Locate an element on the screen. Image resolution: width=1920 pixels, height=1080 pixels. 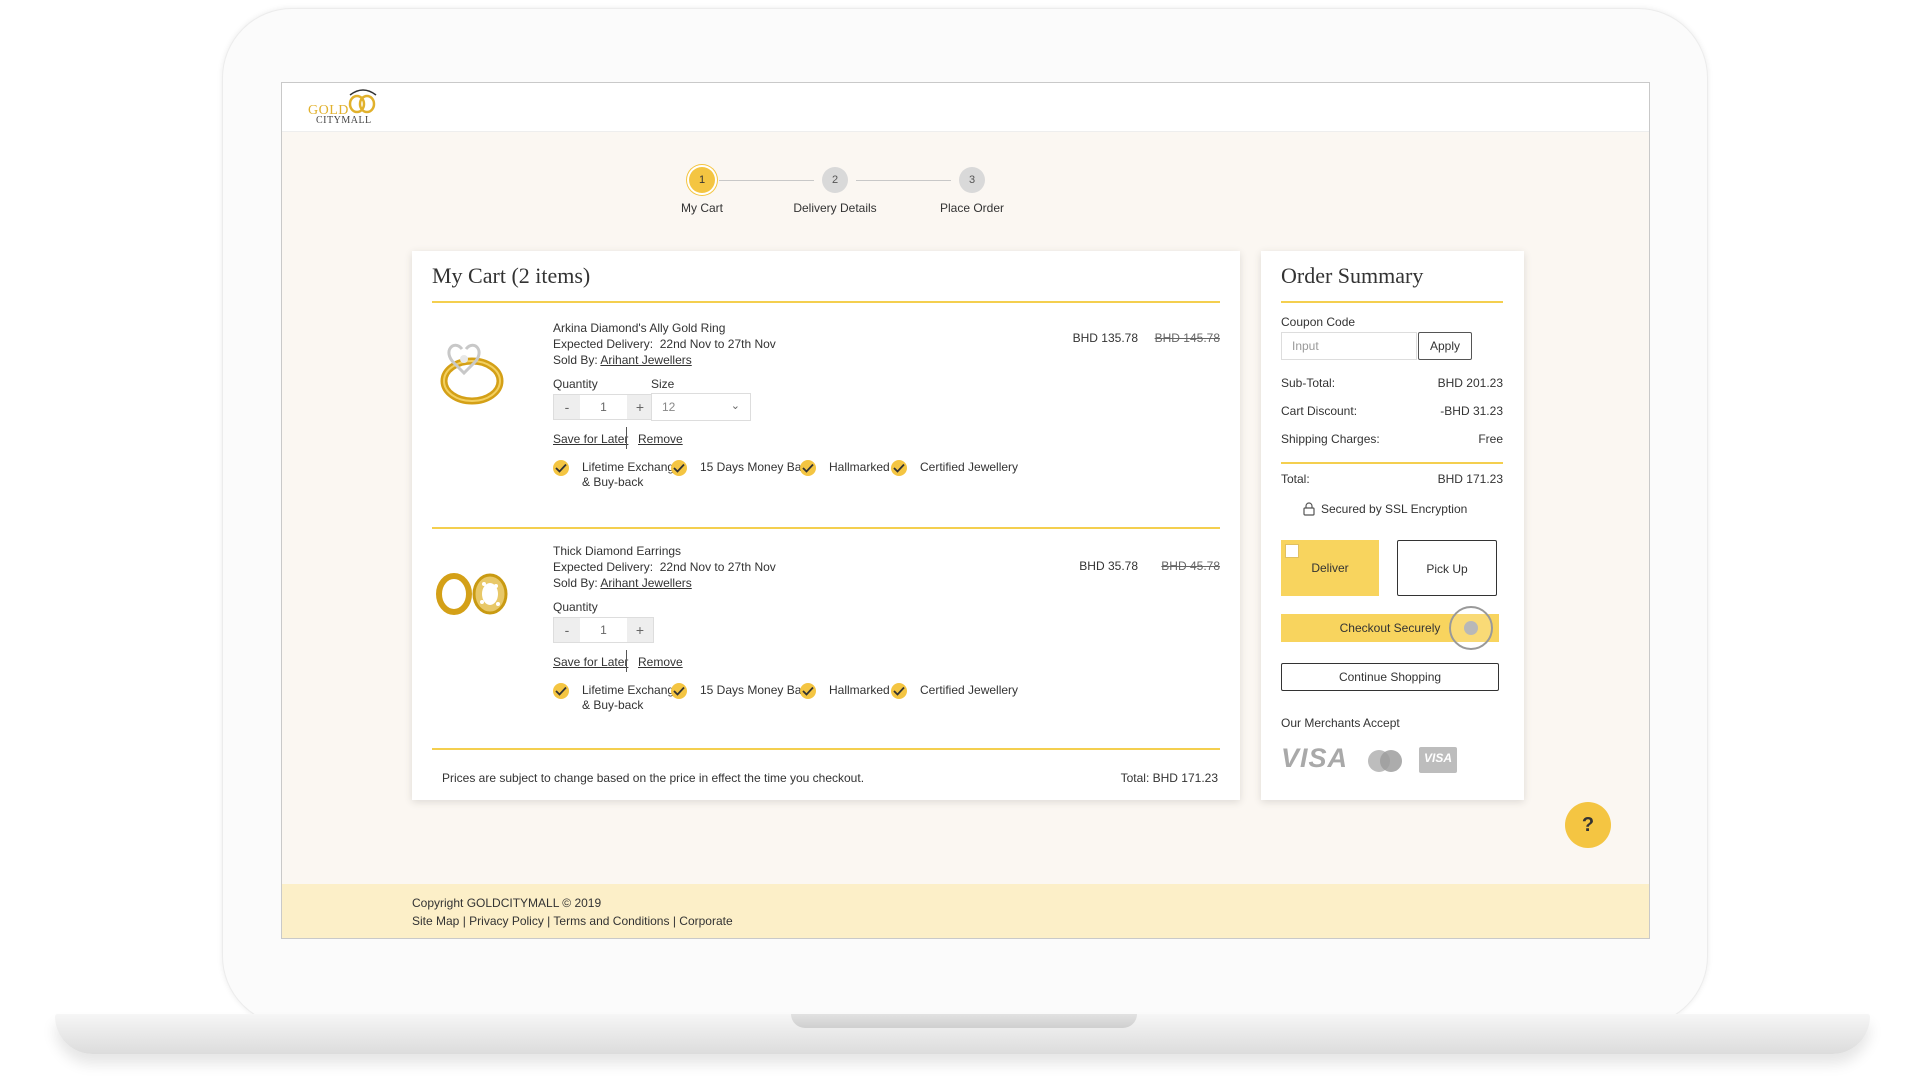
badge-money-back: 15 Days Money Back is located at coordinates (742, 468).